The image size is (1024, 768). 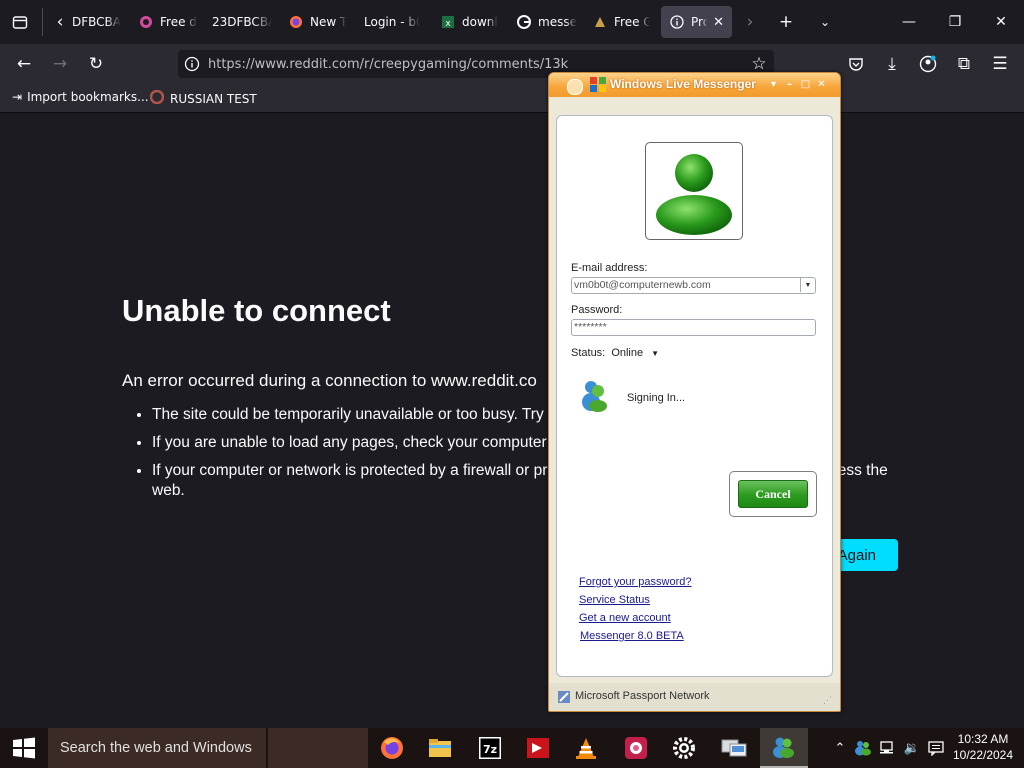 I want to click on messenger-footer: Microsoft Passport Network ⋰, so click(x=694, y=697).